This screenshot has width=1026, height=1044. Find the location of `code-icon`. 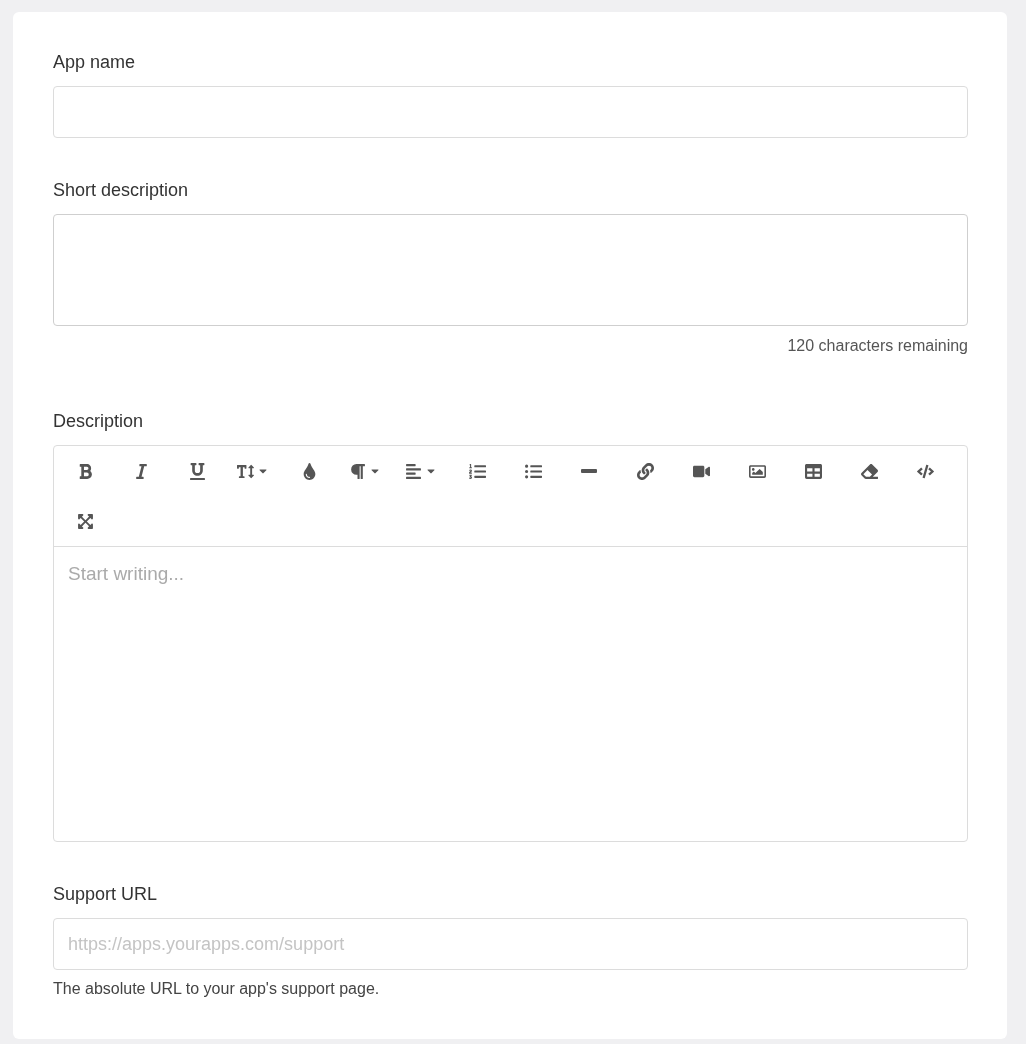

code-icon is located at coordinates (925, 471).